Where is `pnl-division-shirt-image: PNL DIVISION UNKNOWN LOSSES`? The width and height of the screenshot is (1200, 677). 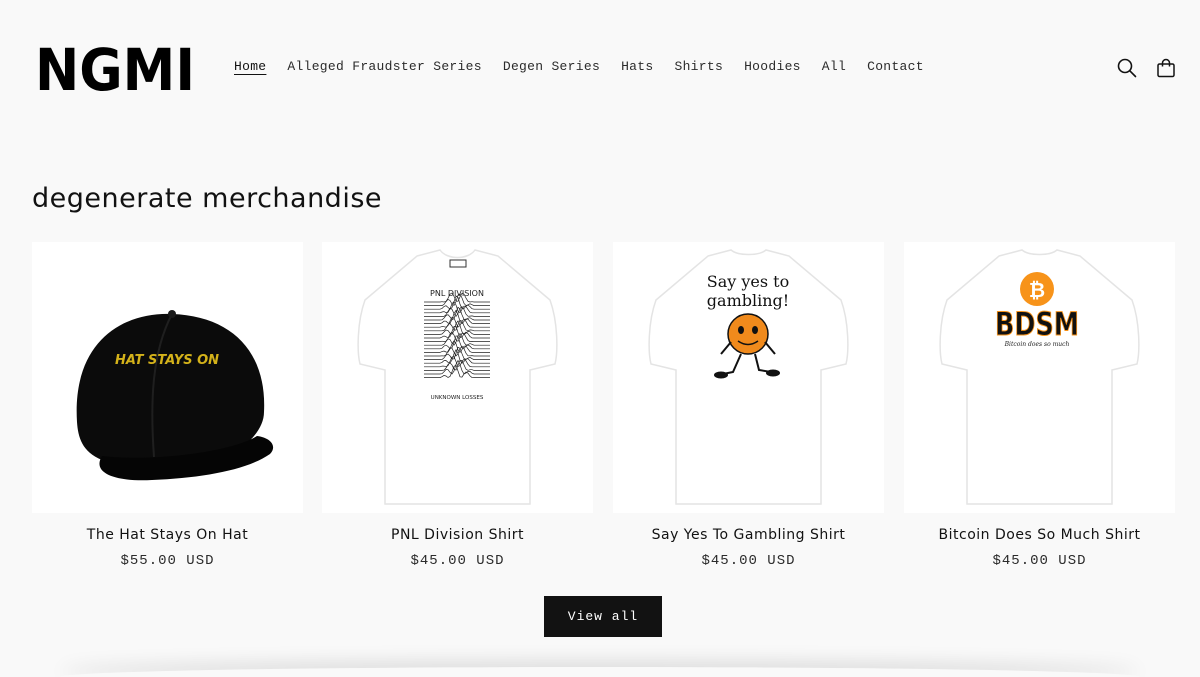
pnl-division-shirt-image: PNL DIVISION UNKNOWN LOSSES is located at coordinates (457, 377).